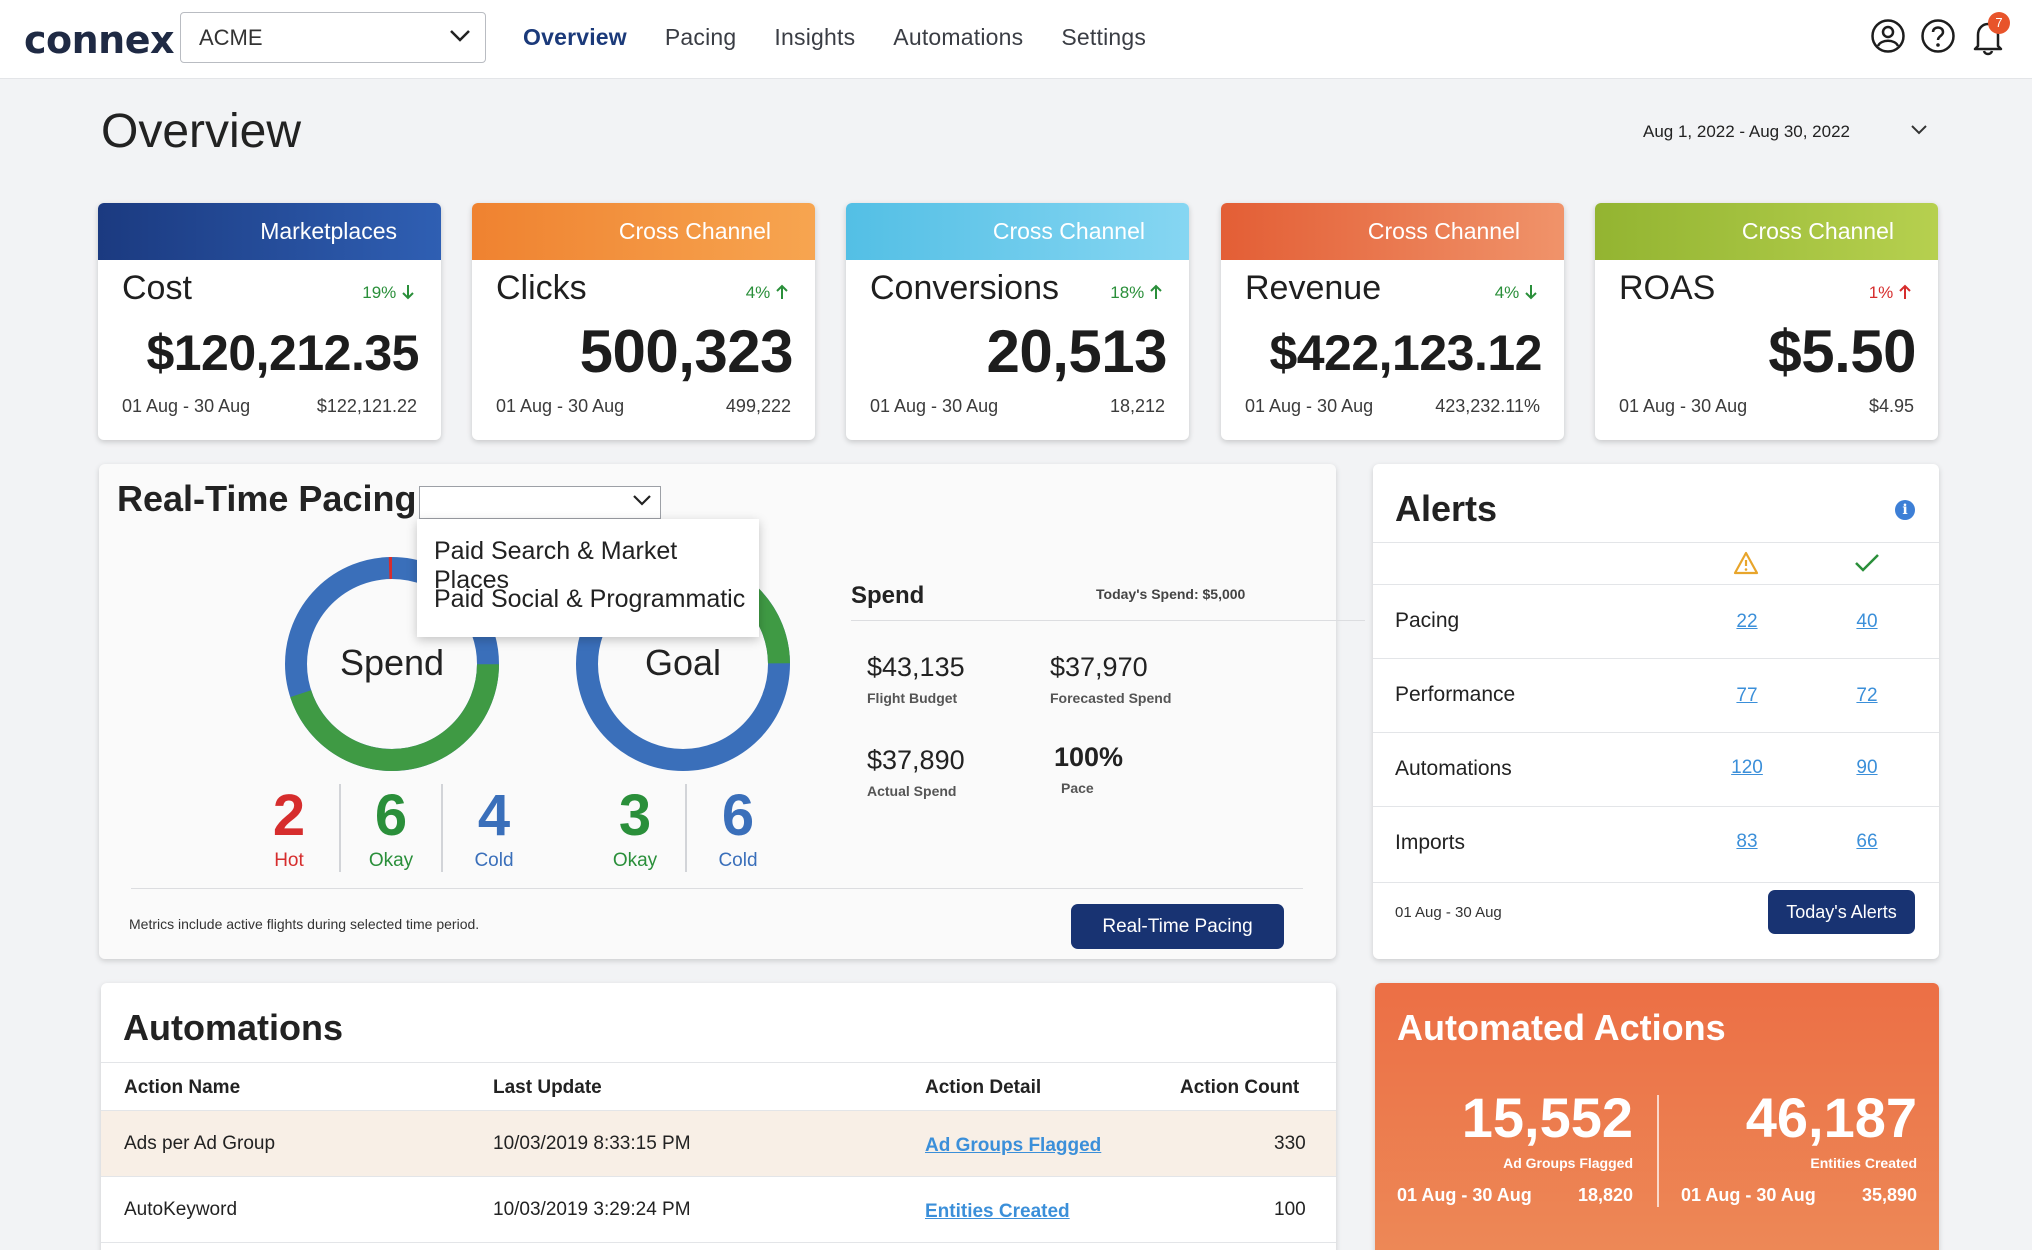  Describe the element at coordinates (589, 599) in the screenshot. I see `dropdown-option-paid-social: Paid Social & Programmatic` at that location.